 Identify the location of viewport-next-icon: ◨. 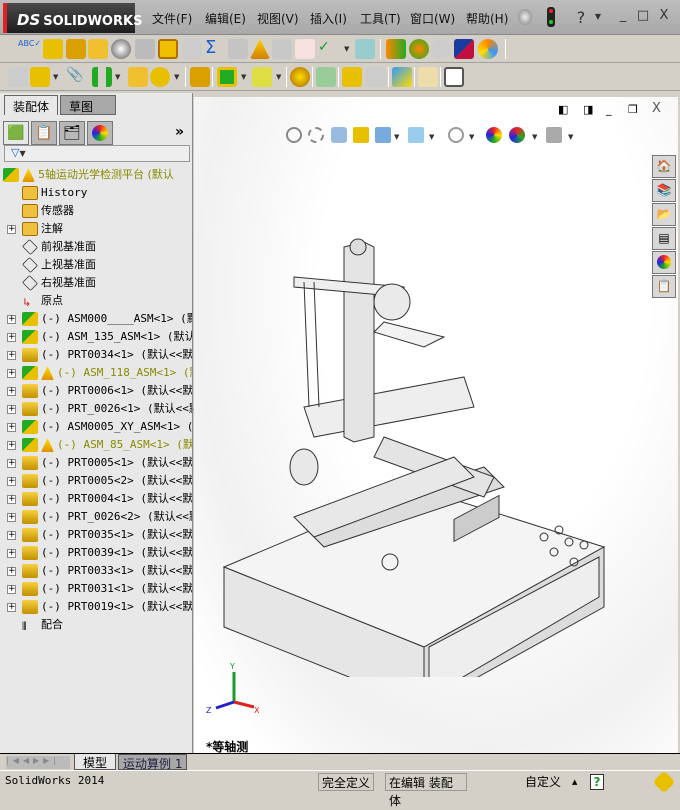
(588, 109).